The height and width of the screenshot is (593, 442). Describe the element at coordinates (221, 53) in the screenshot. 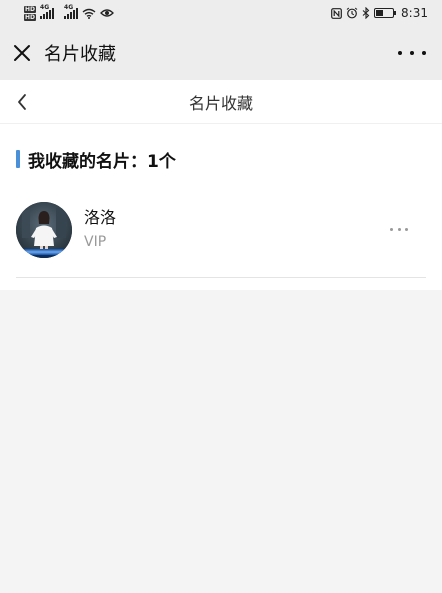

I see `app-bar: 名片收藏` at that location.